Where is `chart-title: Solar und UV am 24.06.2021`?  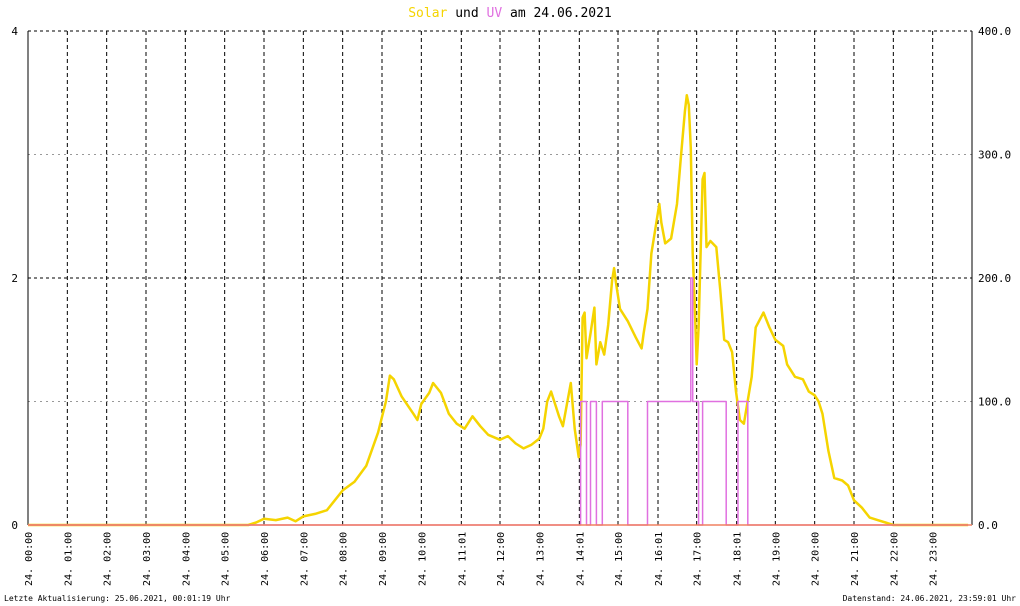
chart-title: Solar und UV am 24.06.2021 is located at coordinates (510, 13).